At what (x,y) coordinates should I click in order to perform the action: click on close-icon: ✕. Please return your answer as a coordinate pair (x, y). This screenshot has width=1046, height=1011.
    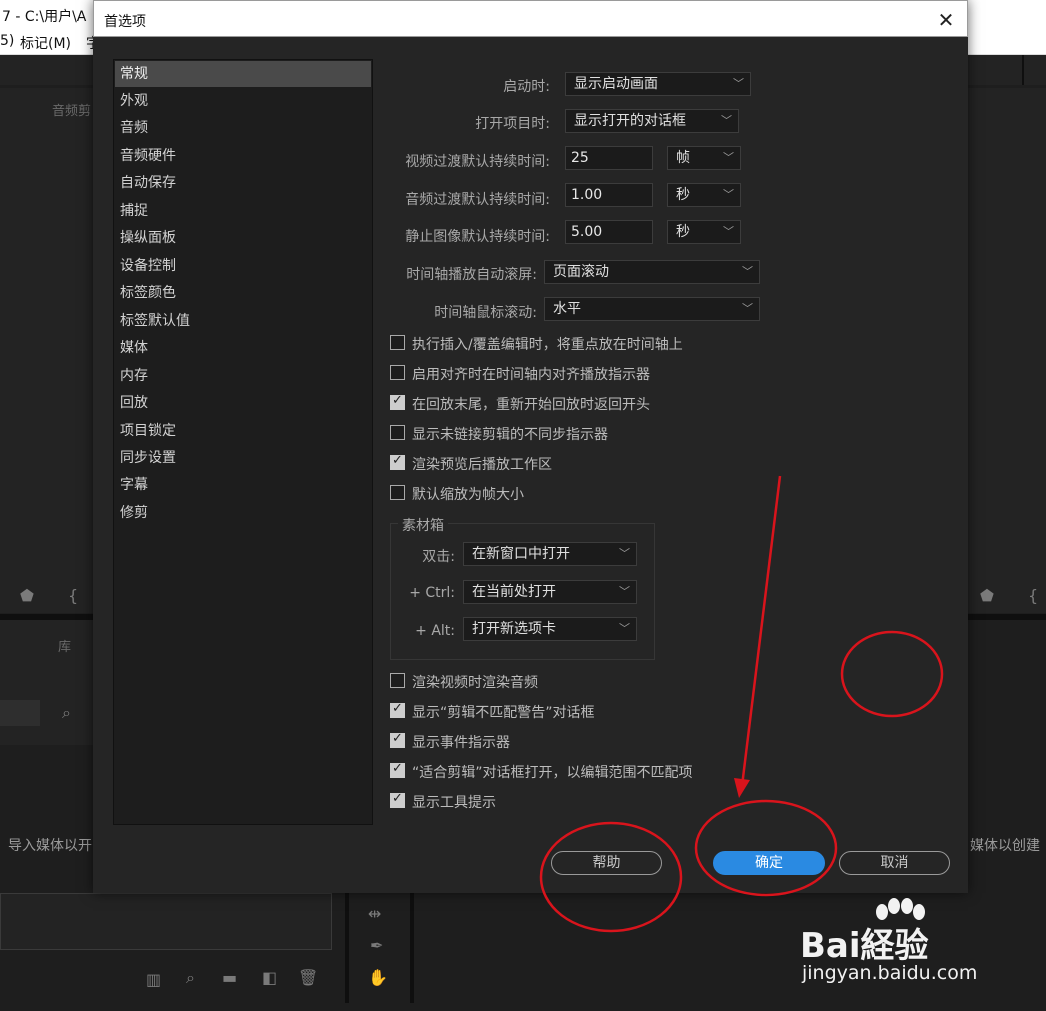
    Looking at the image, I should click on (946, 20).